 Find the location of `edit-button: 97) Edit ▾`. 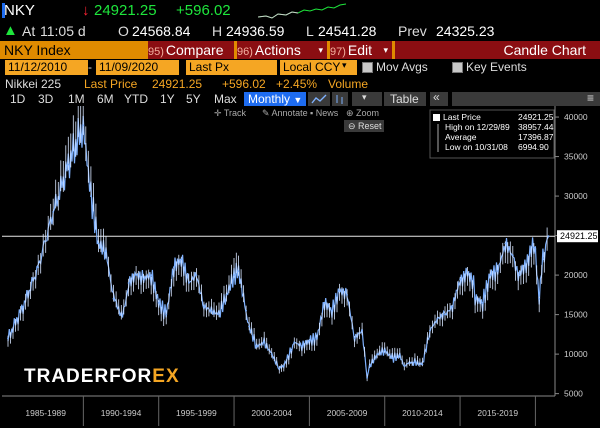

edit-button: 97) Edit ▾ is located at coordinates (361, 50).